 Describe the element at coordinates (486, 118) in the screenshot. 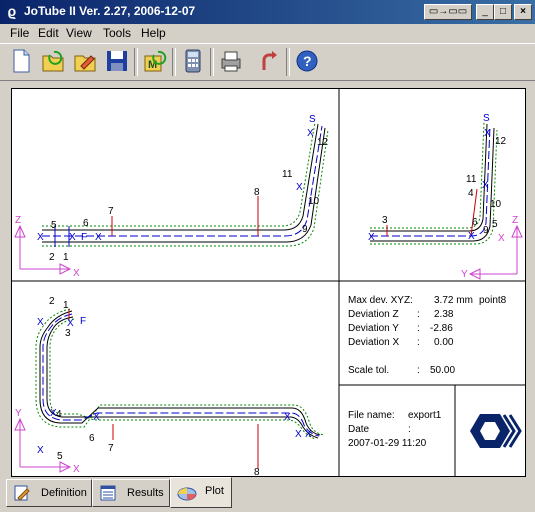

I see `end-label: S` at that location.